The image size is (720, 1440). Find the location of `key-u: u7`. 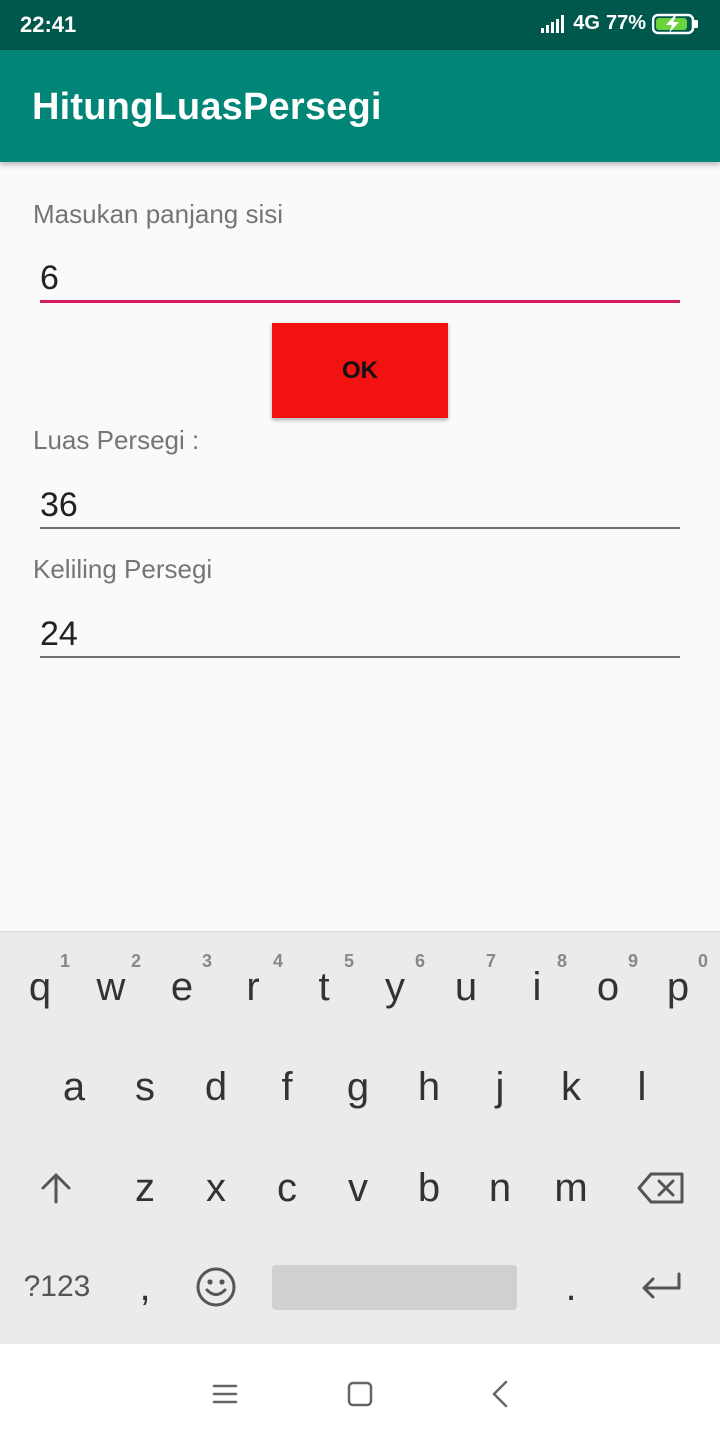

key-u: u7 is located at coordinates (466, 987).